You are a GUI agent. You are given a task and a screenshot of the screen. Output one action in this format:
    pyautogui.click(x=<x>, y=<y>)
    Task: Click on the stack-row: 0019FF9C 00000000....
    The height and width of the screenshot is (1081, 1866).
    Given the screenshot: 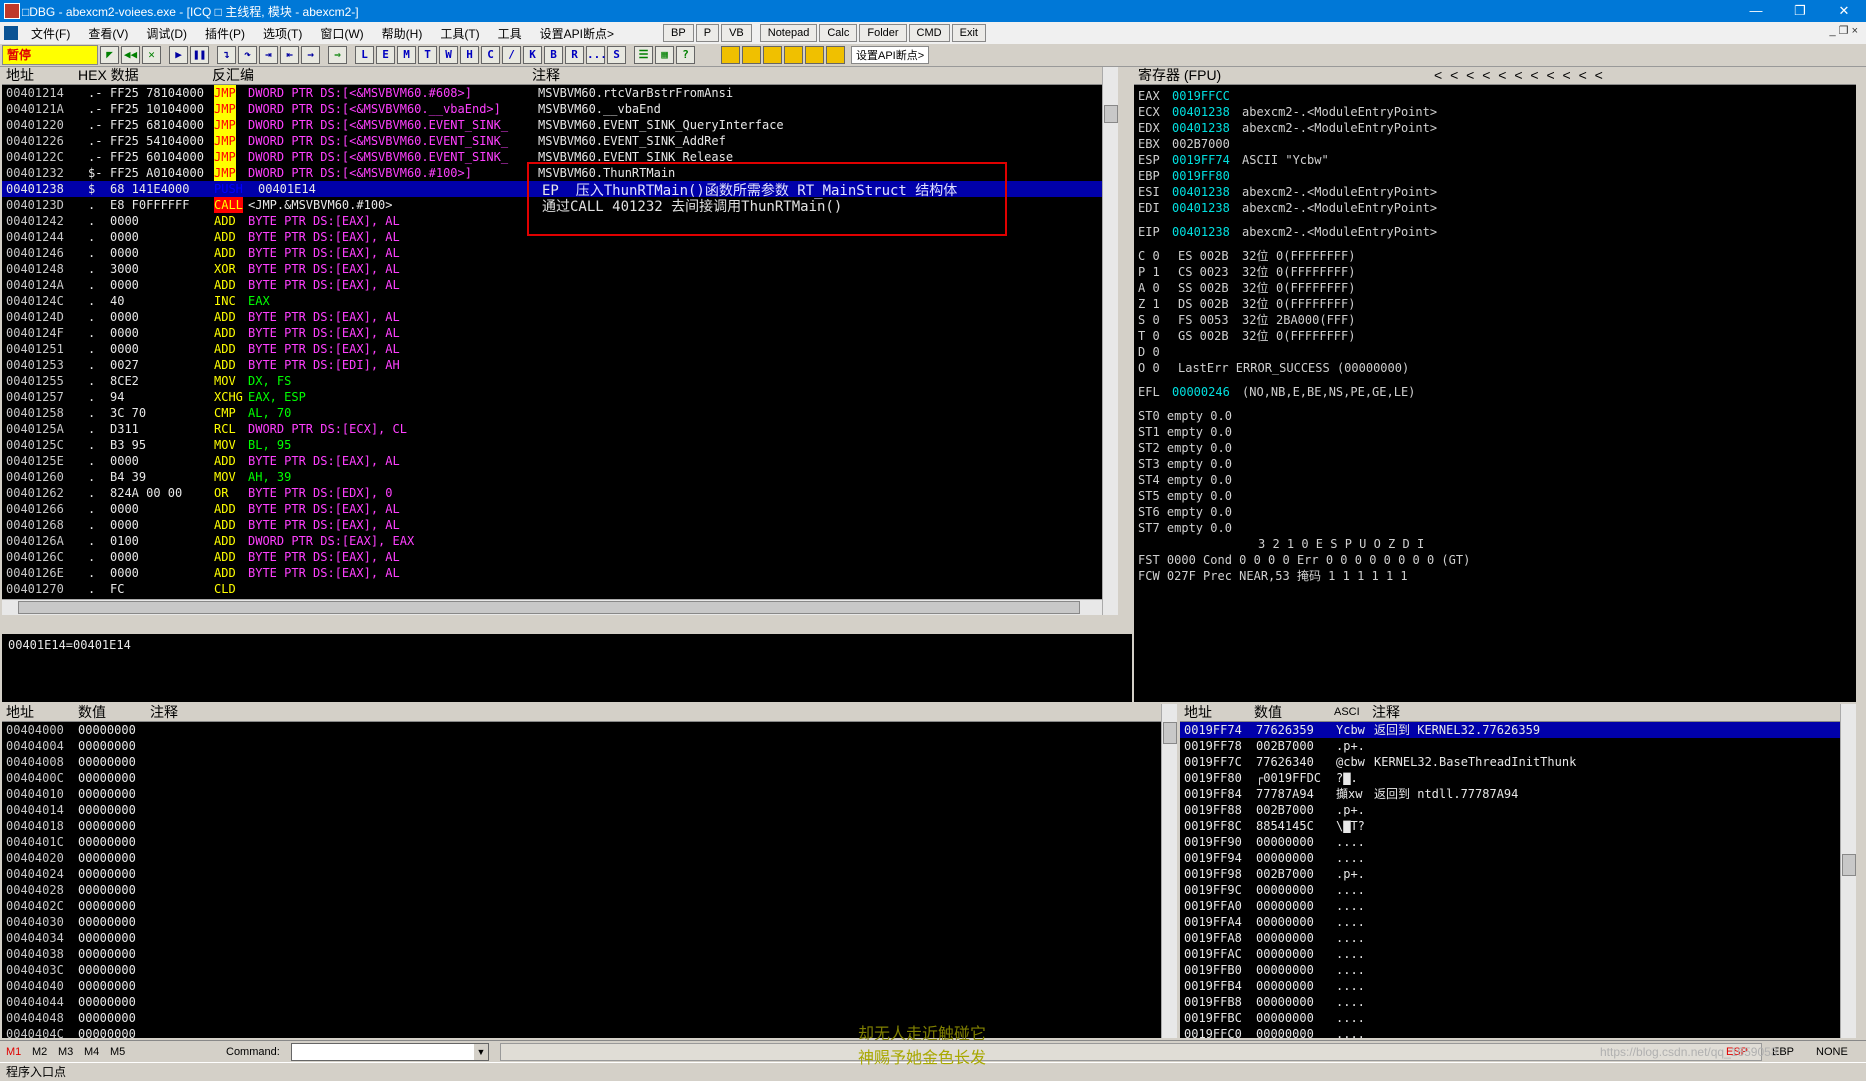 What is the action you would take?
    pyautogui.click(x=1510, y=890)
    